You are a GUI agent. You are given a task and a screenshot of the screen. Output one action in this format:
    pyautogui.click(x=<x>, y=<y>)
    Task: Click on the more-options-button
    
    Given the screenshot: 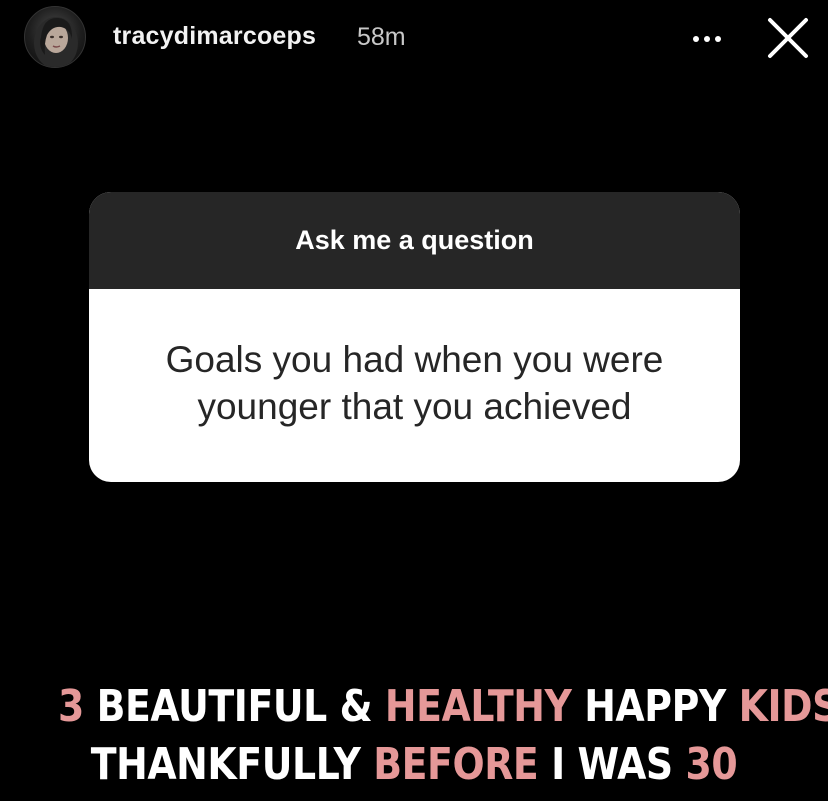 What is the action you would take?
    pyautogui.click(x=708, y=39)
    